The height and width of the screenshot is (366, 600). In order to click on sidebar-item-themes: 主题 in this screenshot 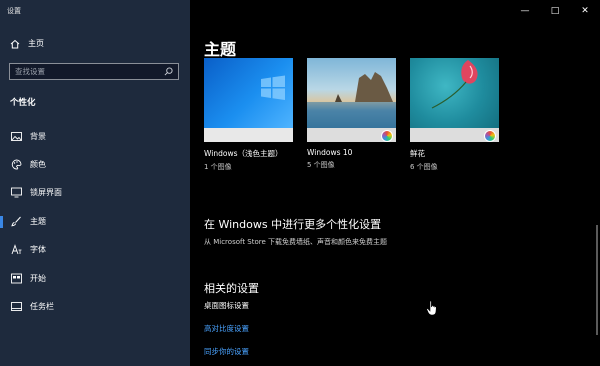, I will do `click(95, 221)`.